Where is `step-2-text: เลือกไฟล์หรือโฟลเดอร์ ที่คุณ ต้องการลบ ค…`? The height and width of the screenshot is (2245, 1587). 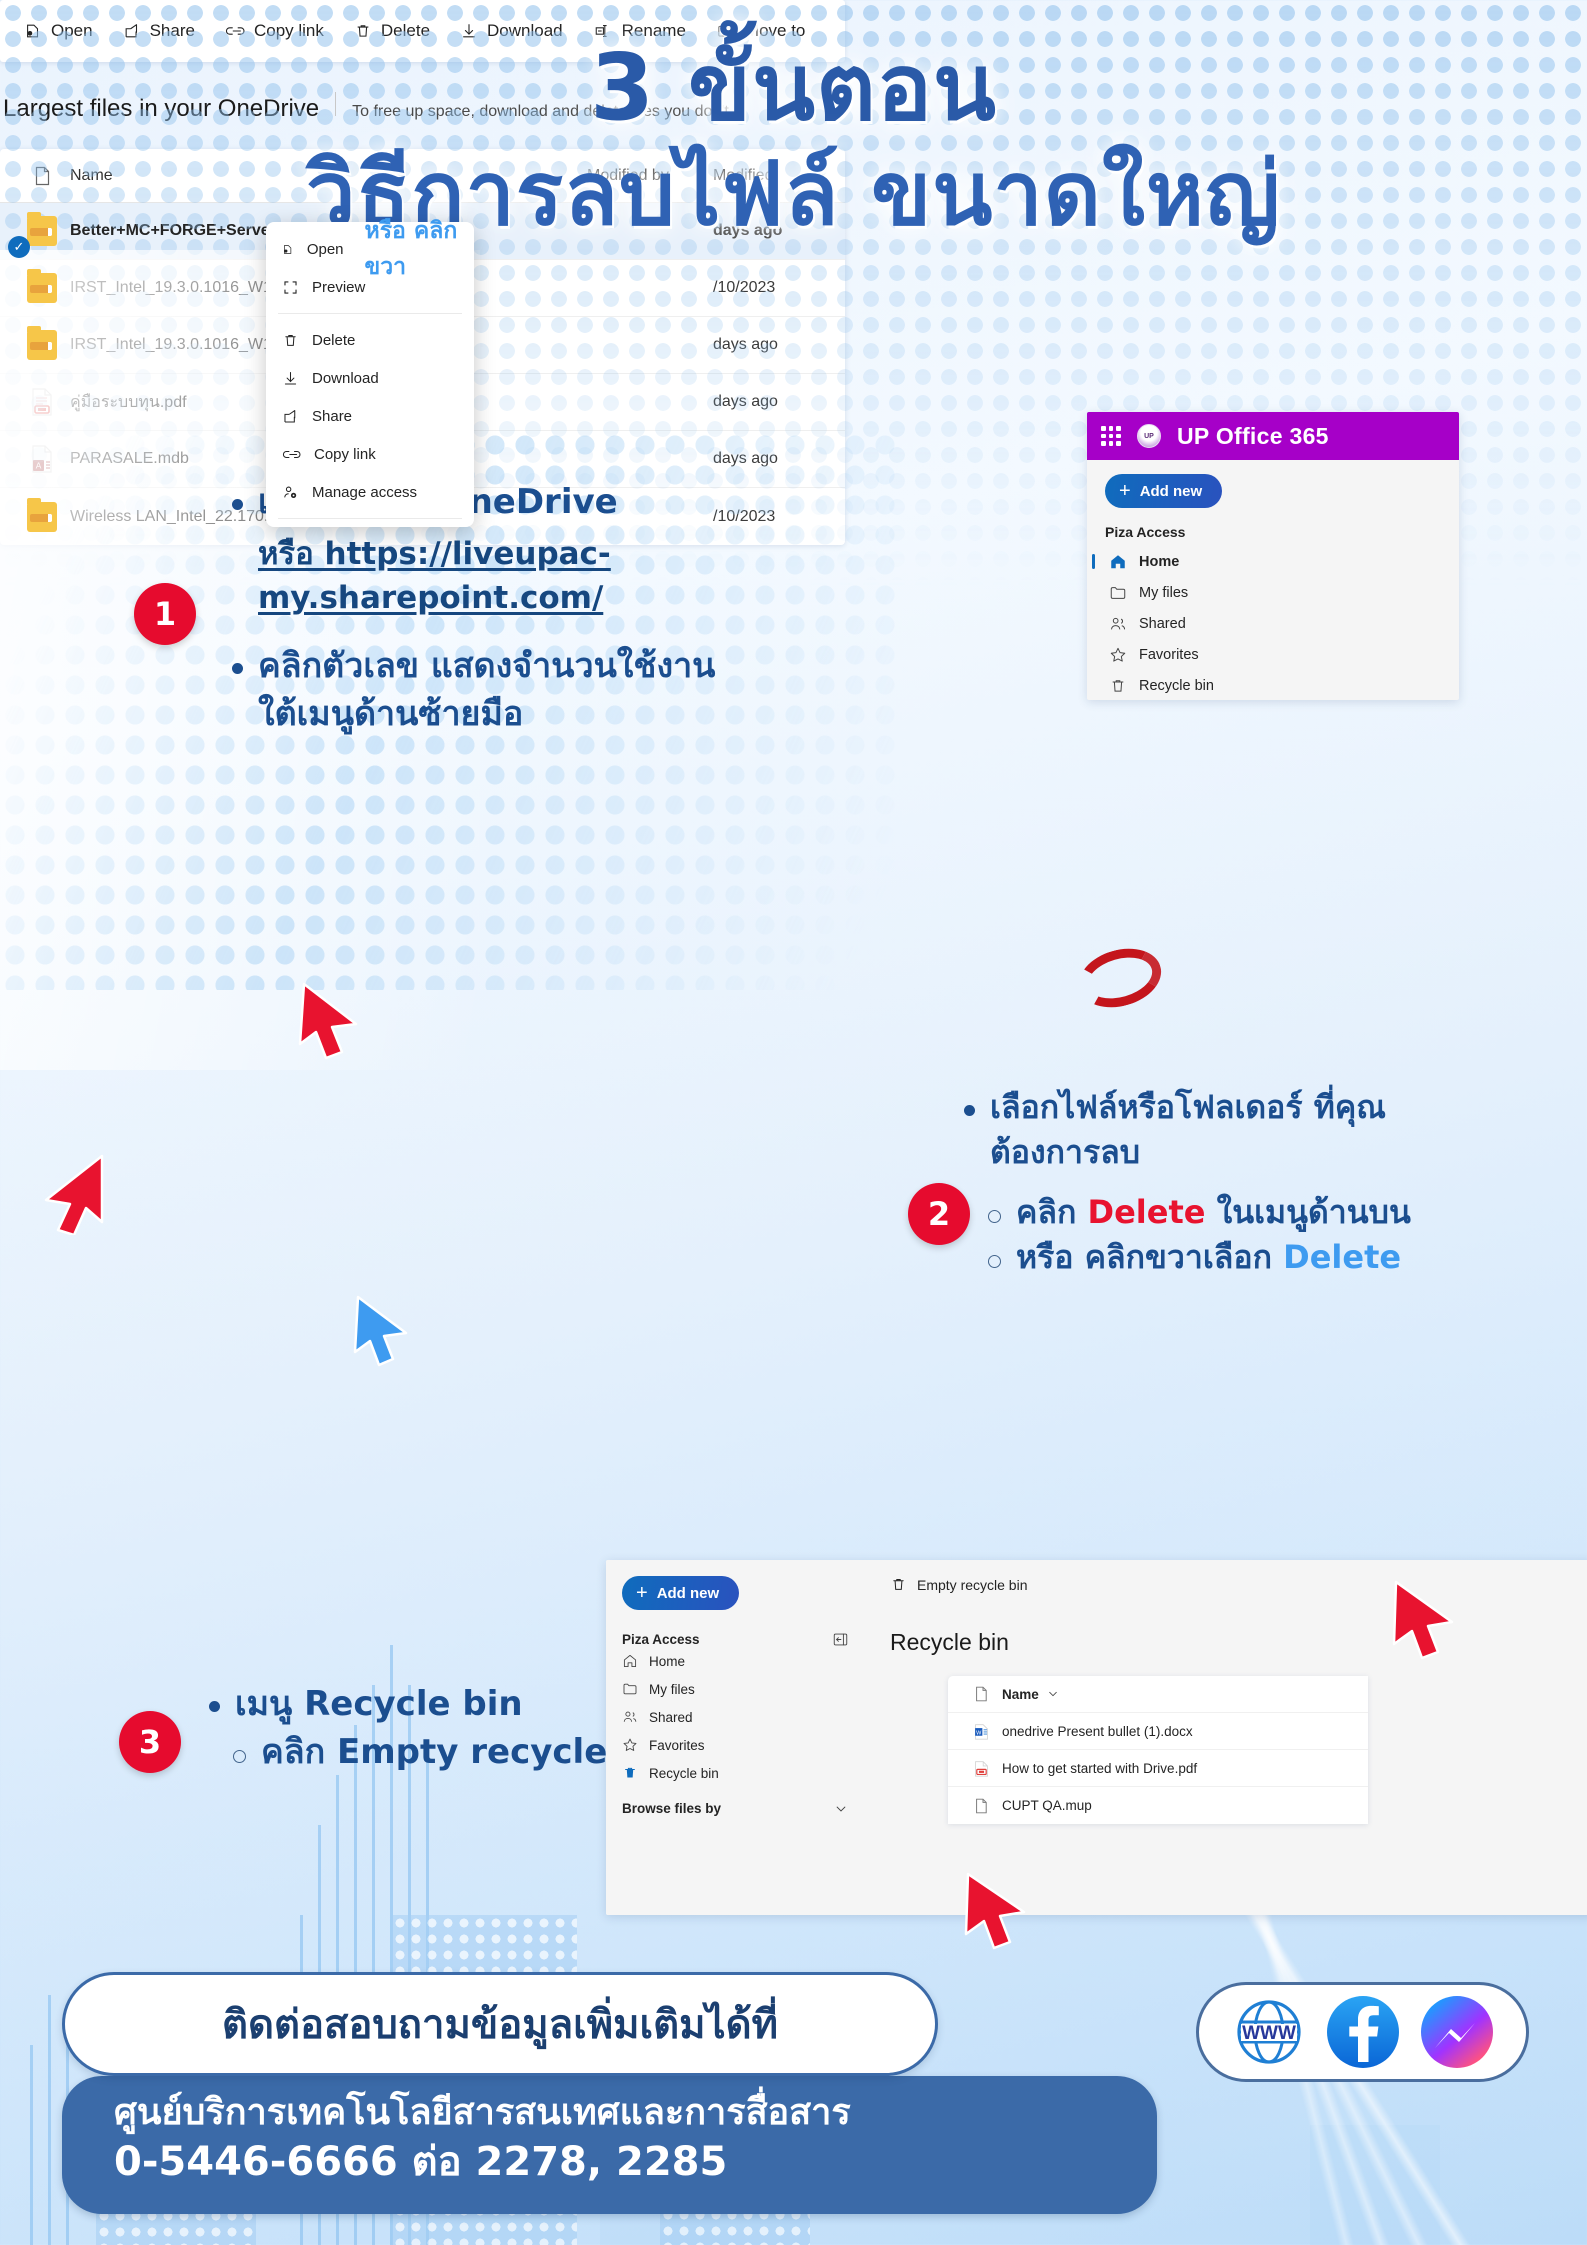
step-2-text: เลือกไฟล์หรือโฟลเดอร์ ที่คุณ ต้องการลบ ค… is located at coordinates (1270, 1183).